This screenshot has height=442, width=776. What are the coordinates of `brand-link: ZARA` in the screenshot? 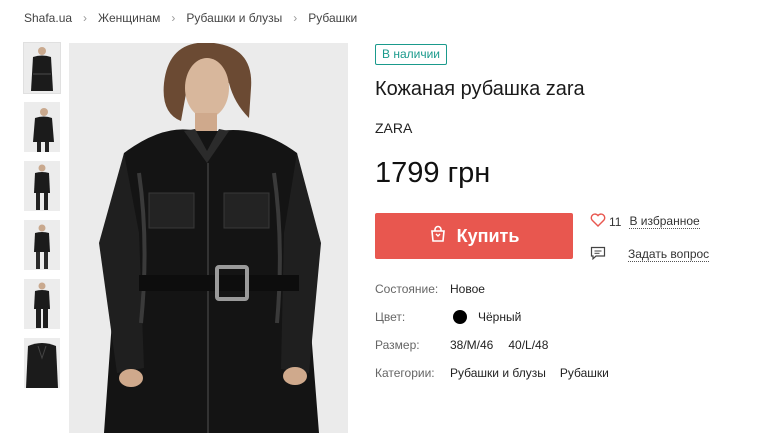 It's located at (393, 128).